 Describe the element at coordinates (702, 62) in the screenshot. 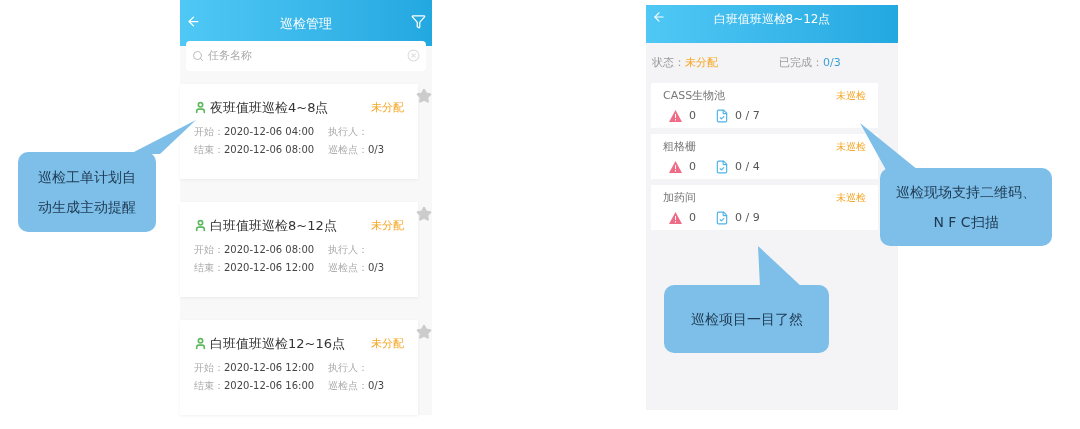

I see `status-value: 未分配` at that location.